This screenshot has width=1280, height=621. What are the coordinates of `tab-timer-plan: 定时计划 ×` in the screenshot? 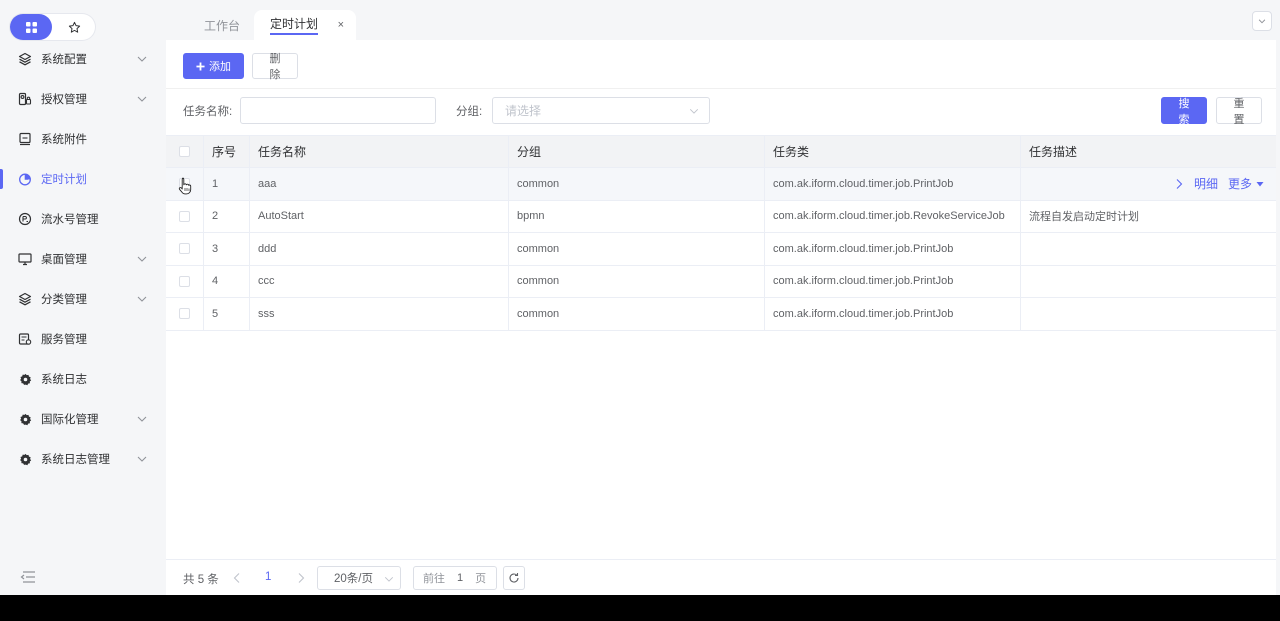 It's located at (305, 25).